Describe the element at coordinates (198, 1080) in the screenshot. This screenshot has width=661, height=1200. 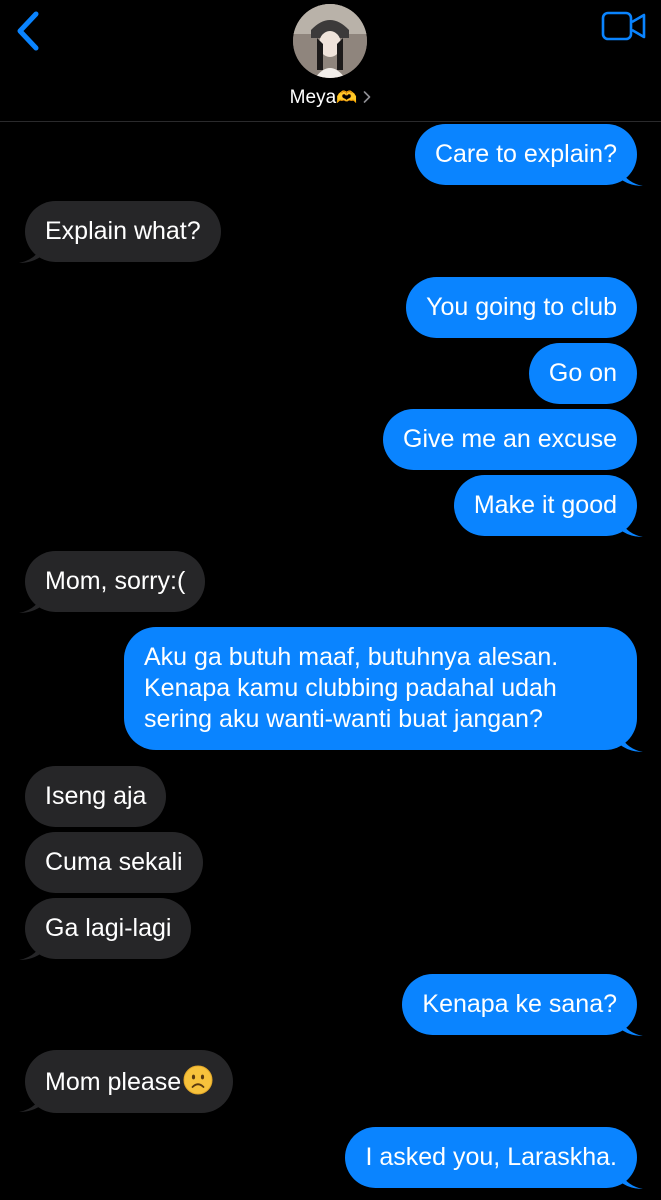
I see `frowning-face-icon` at that location.